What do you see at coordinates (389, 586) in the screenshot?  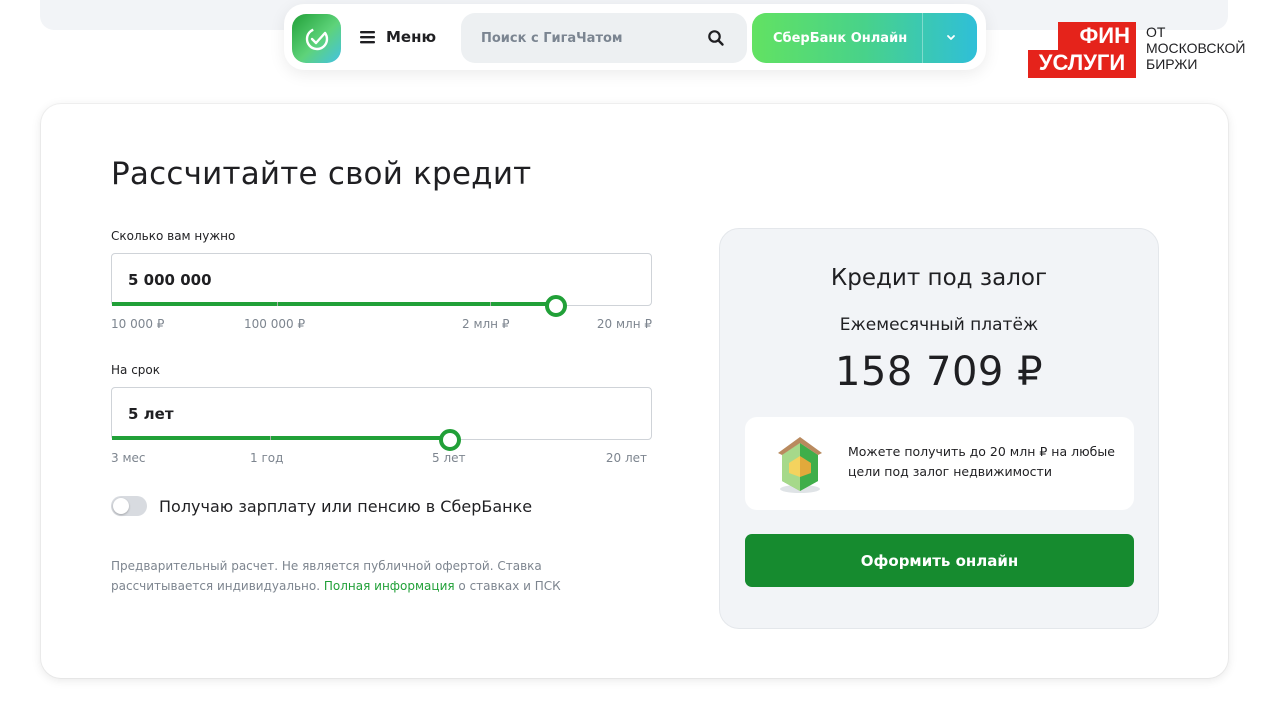 I see `full-info-link: Полная информация` at bounding box center [389, 586].